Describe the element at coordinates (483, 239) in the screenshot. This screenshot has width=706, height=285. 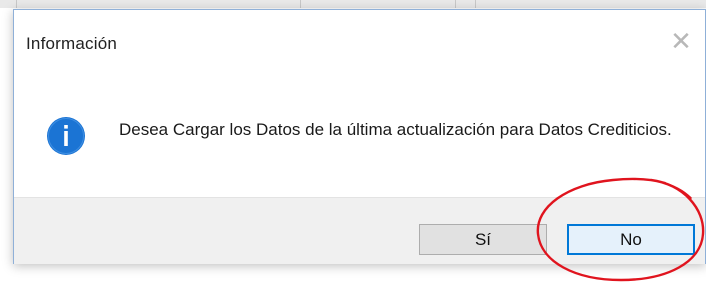
I see `yes-button: Sí` at that location.